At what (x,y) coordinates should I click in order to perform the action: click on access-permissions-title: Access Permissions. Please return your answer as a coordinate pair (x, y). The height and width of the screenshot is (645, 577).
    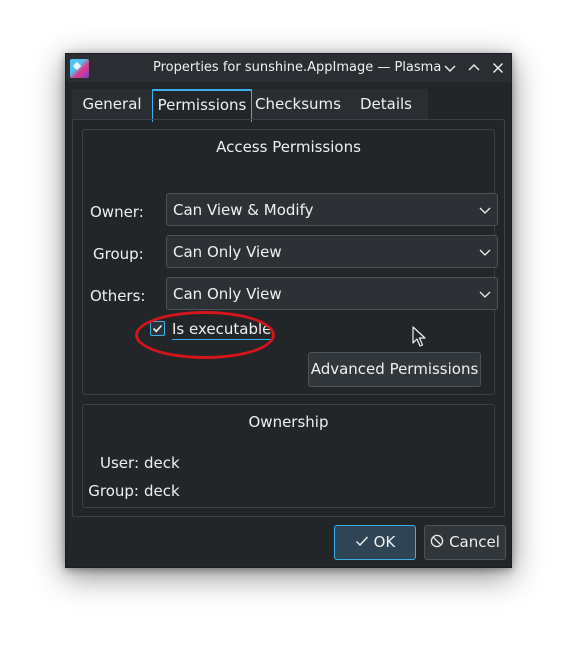
    Looking at the image, I should click on (288, 147).